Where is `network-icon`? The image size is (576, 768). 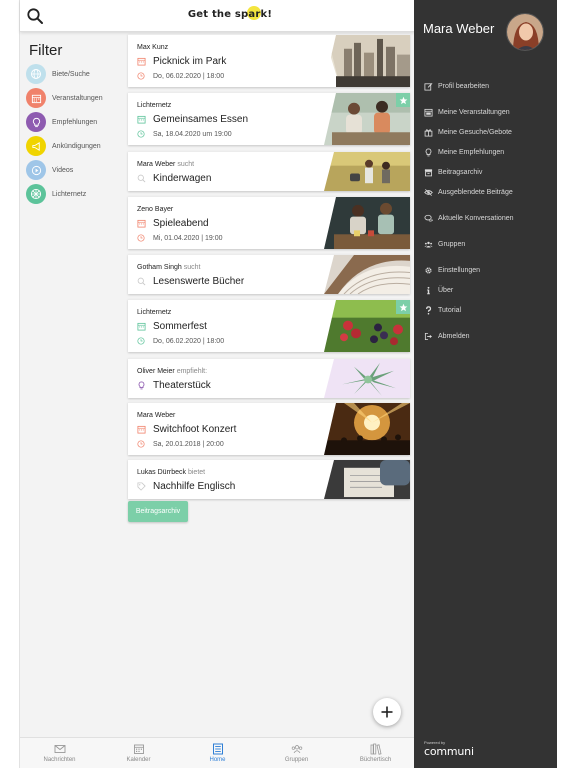
network-icon is located at coordinates (36, 194).